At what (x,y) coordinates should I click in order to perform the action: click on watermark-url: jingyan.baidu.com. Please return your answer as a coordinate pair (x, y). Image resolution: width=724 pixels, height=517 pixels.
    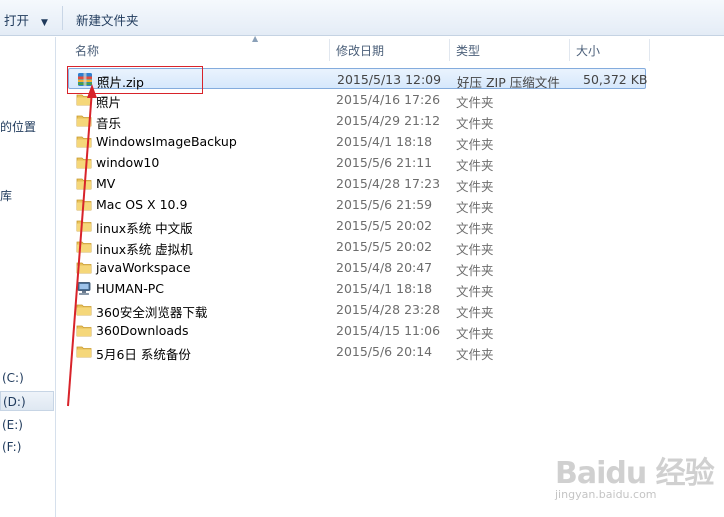
    Looking at the image, I should click on (606, 494).